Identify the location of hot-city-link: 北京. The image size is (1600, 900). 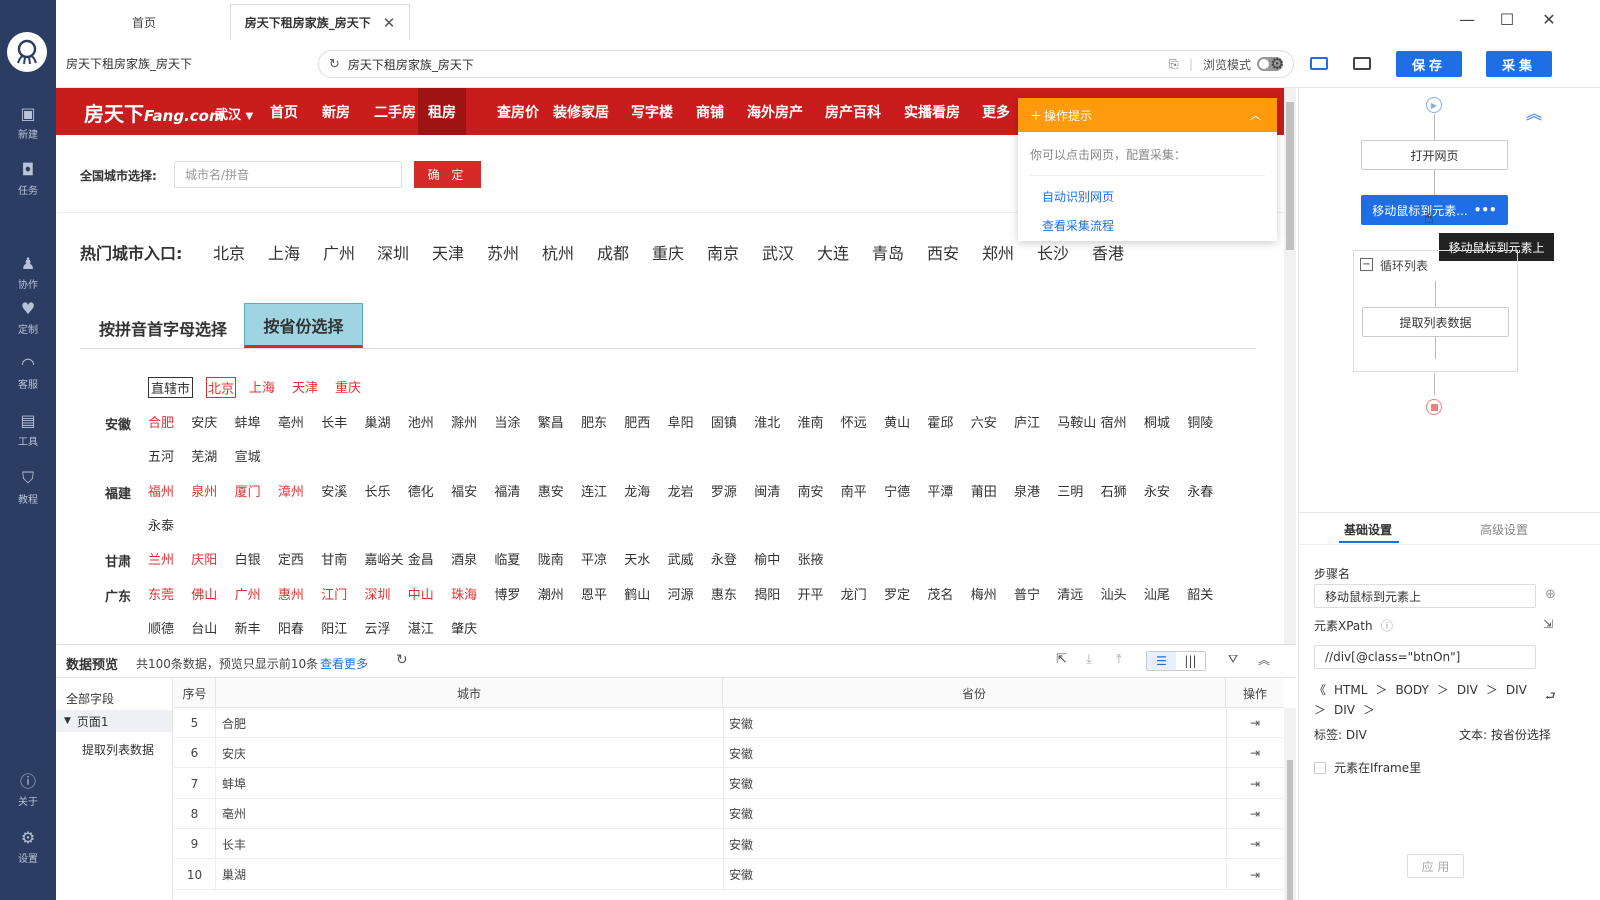
(229, 252).